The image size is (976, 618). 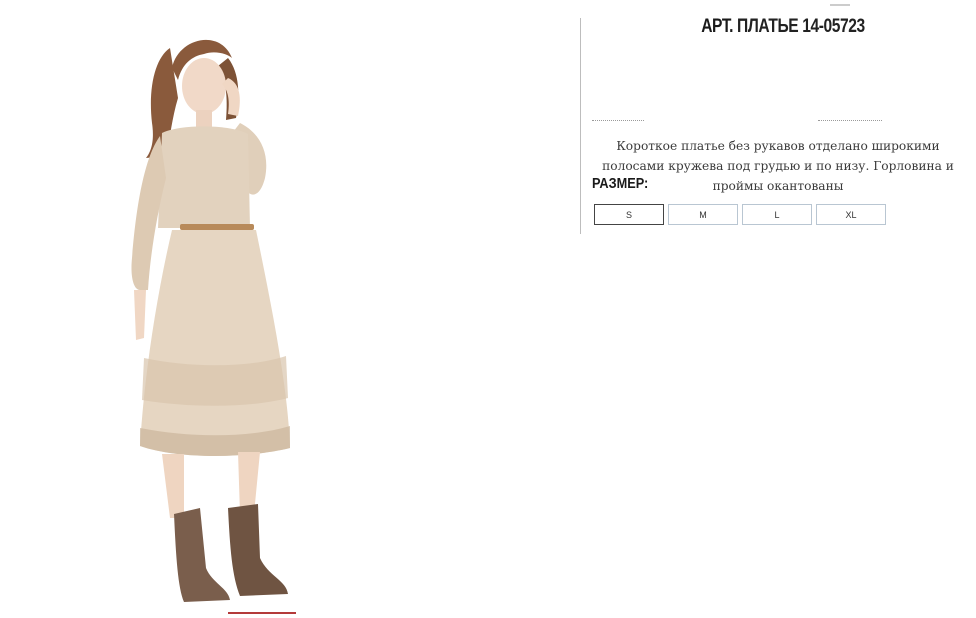 What do you see at coordinates (580, 126) in the screenshot?
I see `vertical-divider` at bounding box center [580, 126].